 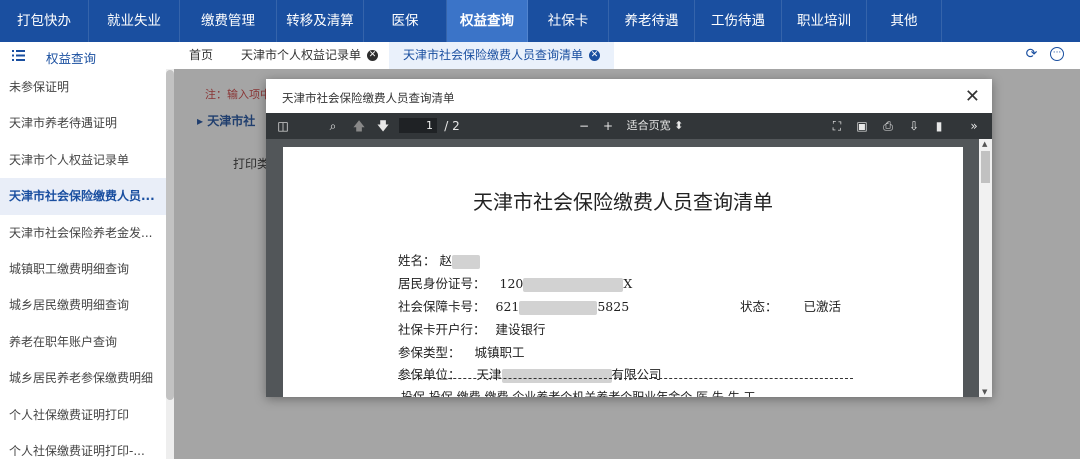 What do you see at coordinates (228, 21) in the screenshot?
I see `nav-item-payment: 缴费管理` at bounding box center [228, 21].